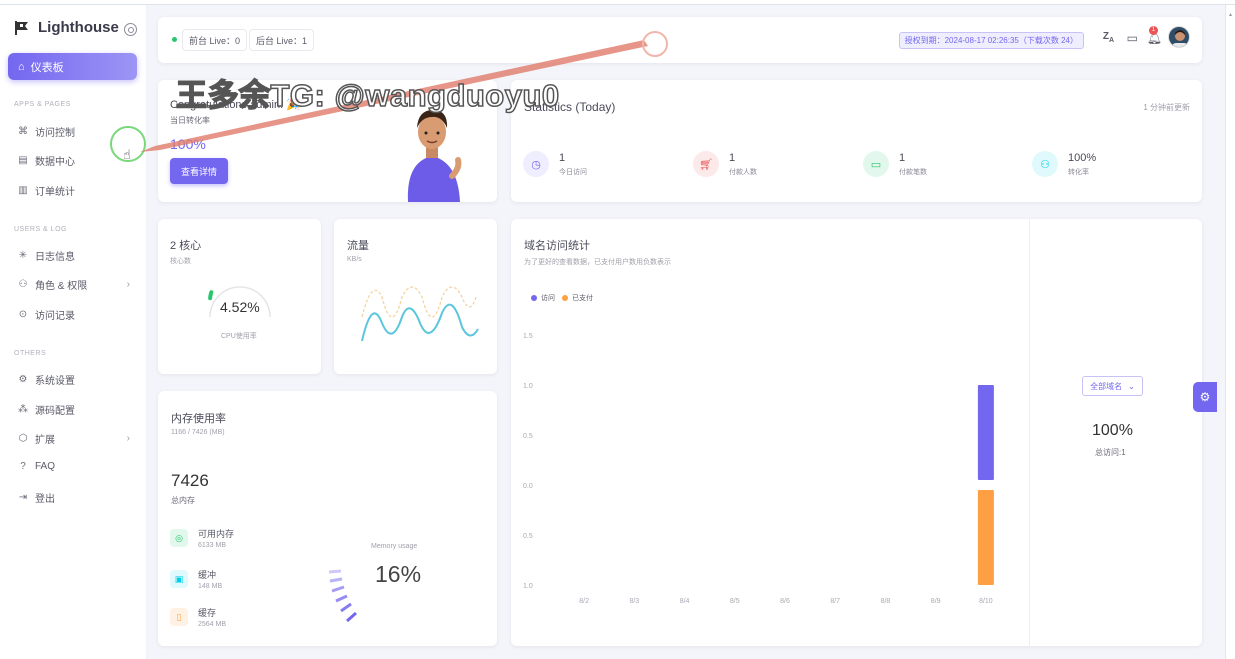 Image resolution: width=1235 pixels, height=659 pixels. What do you see at coordinates (55, 411) in the screenshot?
I see `sidebar-item-label: 源码配置` at bounding box center [55, 411].